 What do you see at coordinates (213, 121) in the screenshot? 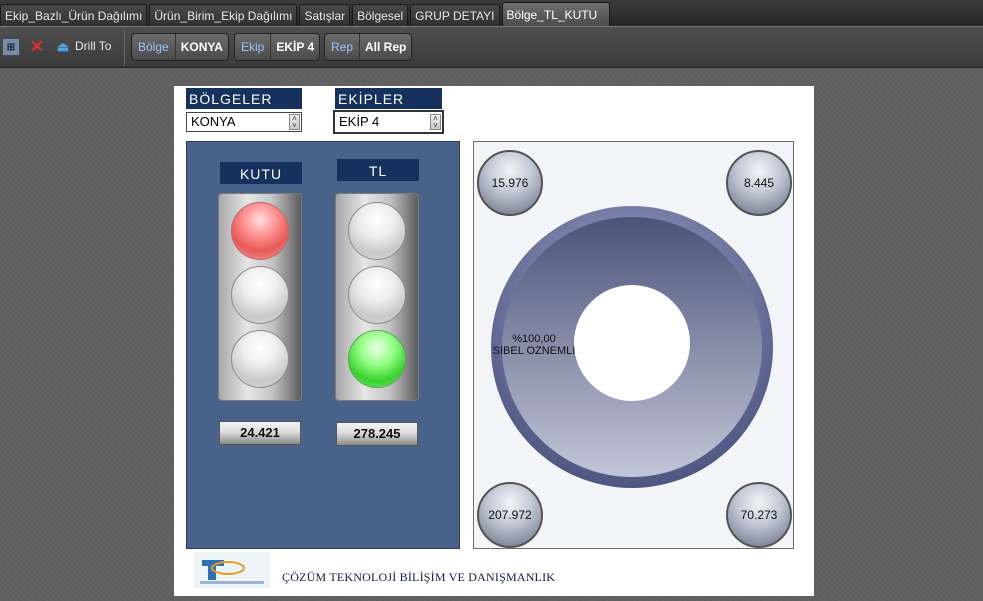
I see `region-selector-value: KONYA` at bounding box center [213, 121].